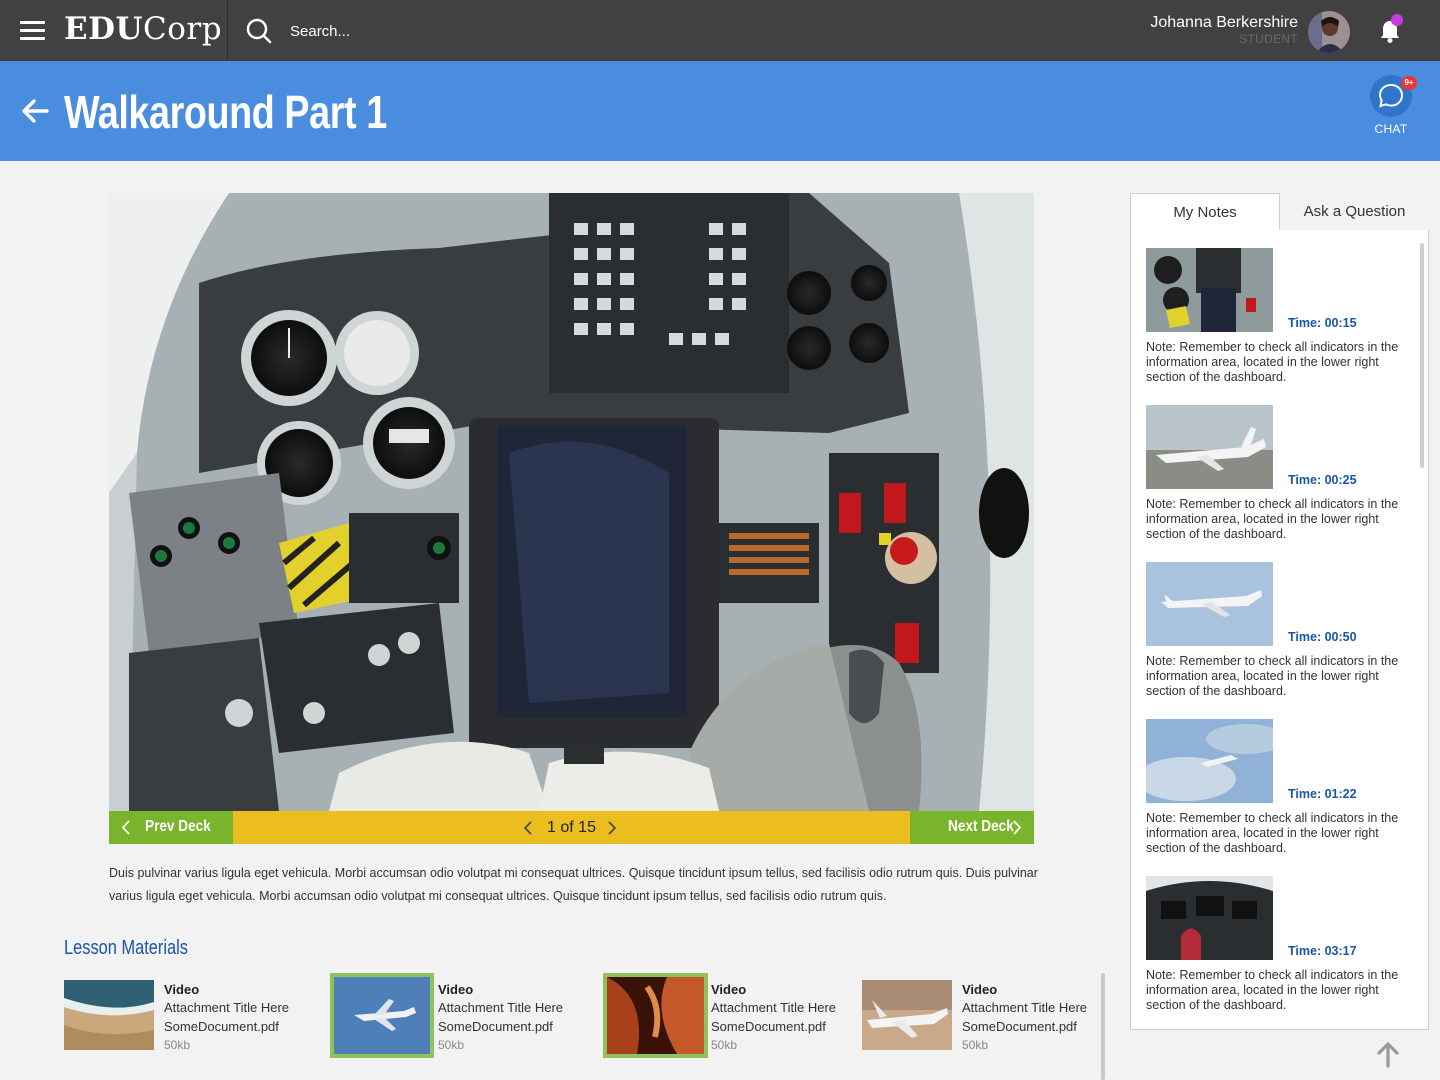 The image size is (1440, 1080). What do you see at coordinates (1205, 212) in the screenshot?
I see `tab-my-notes: My Notes` at bounding box center [1205, 212].